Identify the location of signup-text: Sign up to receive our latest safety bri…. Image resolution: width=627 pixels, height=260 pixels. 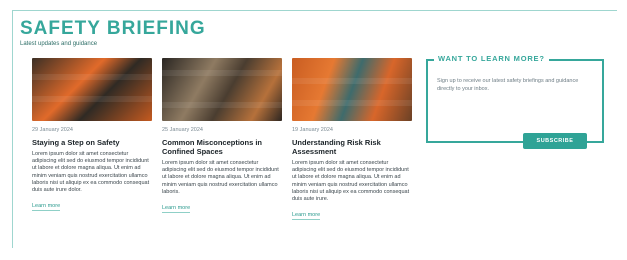
(508, 85).